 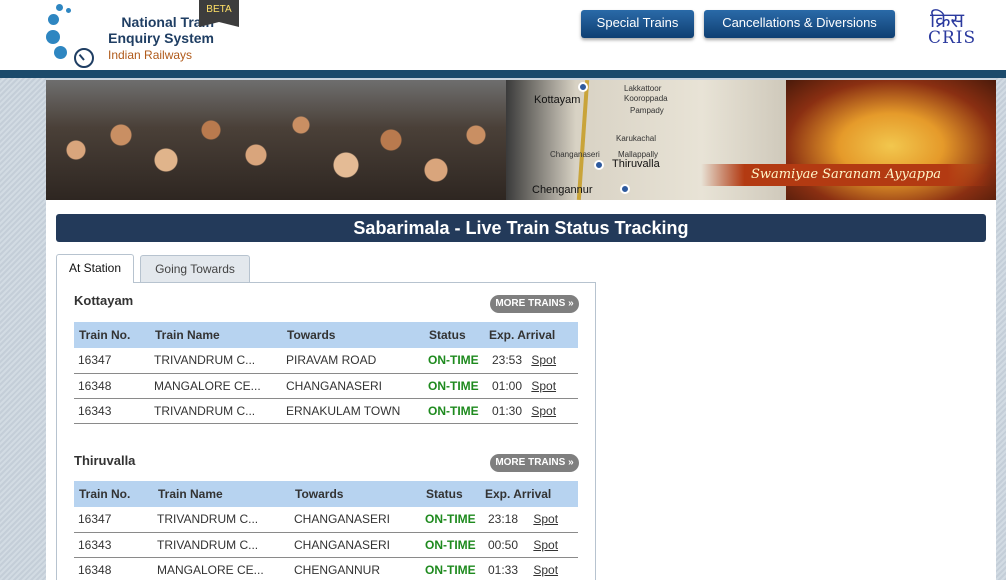 What do you see at coordinates (562, 190) in the screenshot?
I see `map-label: Chengannur` at bounding box center [562, 190].